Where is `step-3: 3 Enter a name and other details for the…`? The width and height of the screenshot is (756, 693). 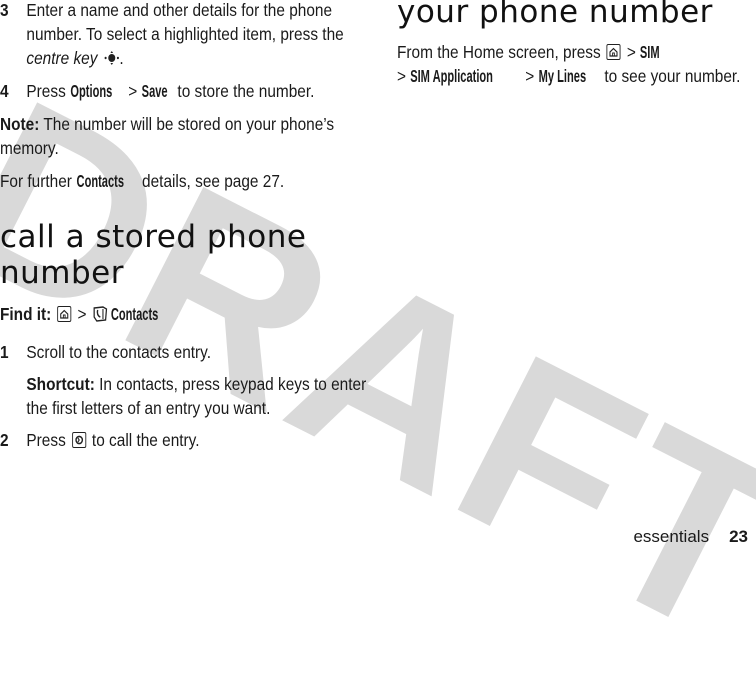 step-3: 3 Enter a name and other details for the… is located at coordinates (193, 36).